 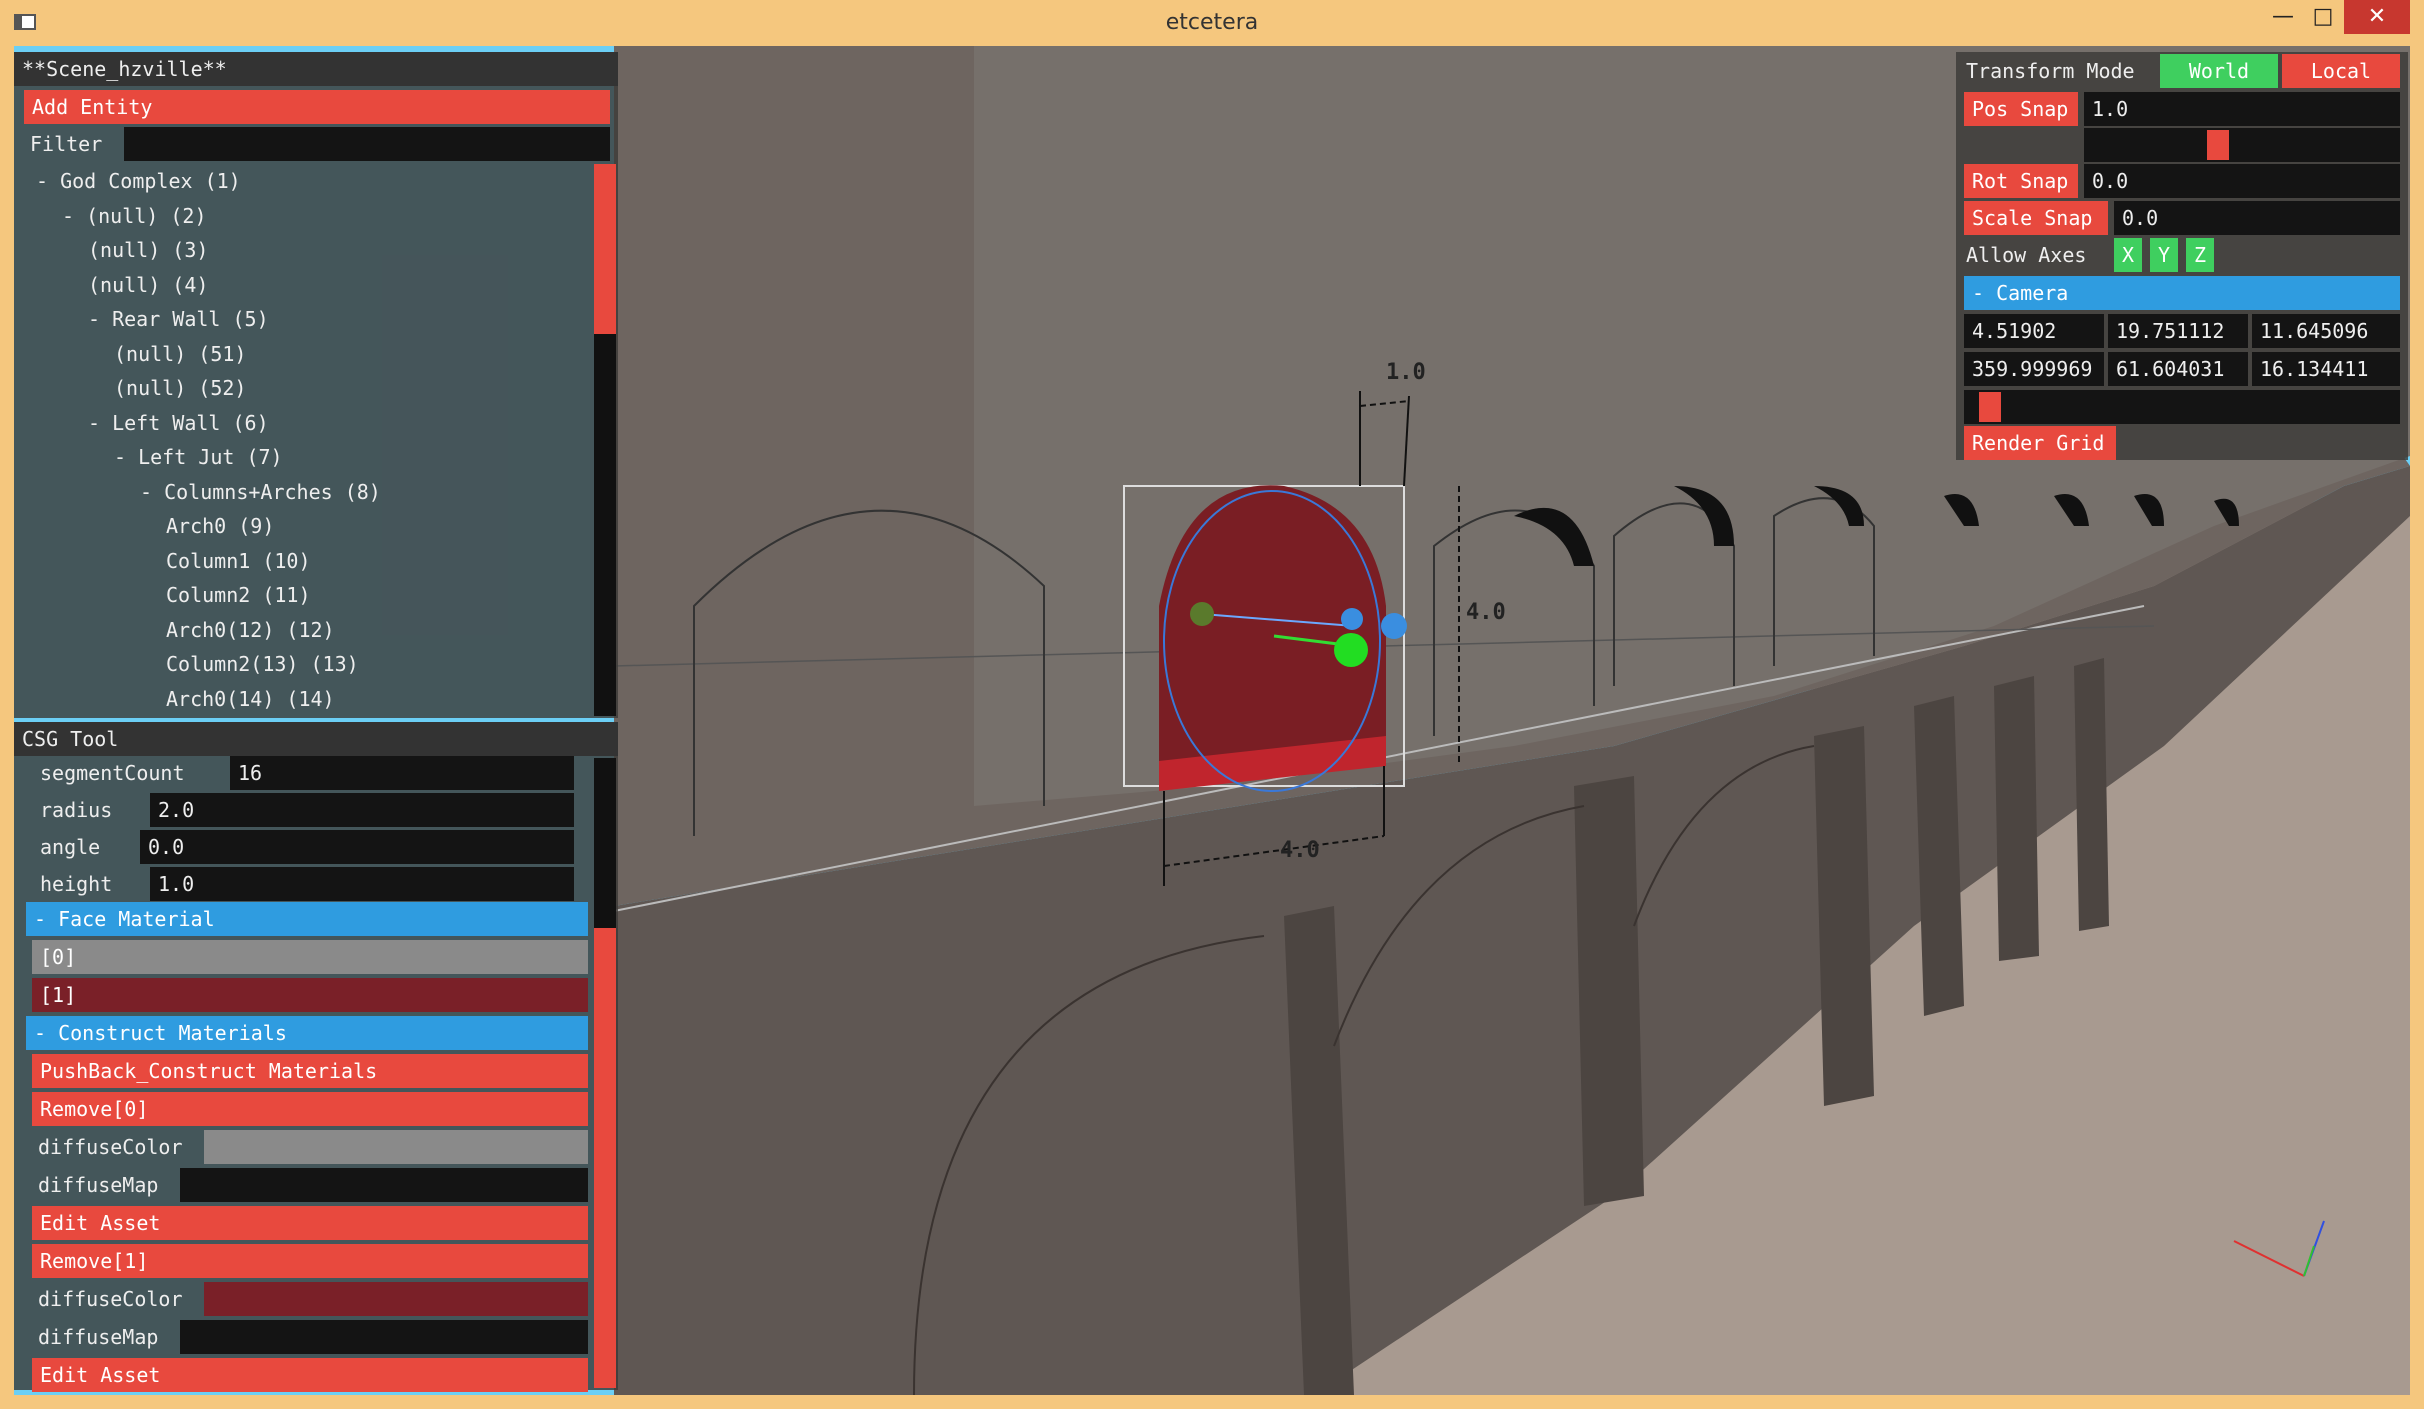 What do you see at coordinates (2200, 255) in the screenshot?
I see `axis-z-toggle: Z` at bounding box center [2200, 255].